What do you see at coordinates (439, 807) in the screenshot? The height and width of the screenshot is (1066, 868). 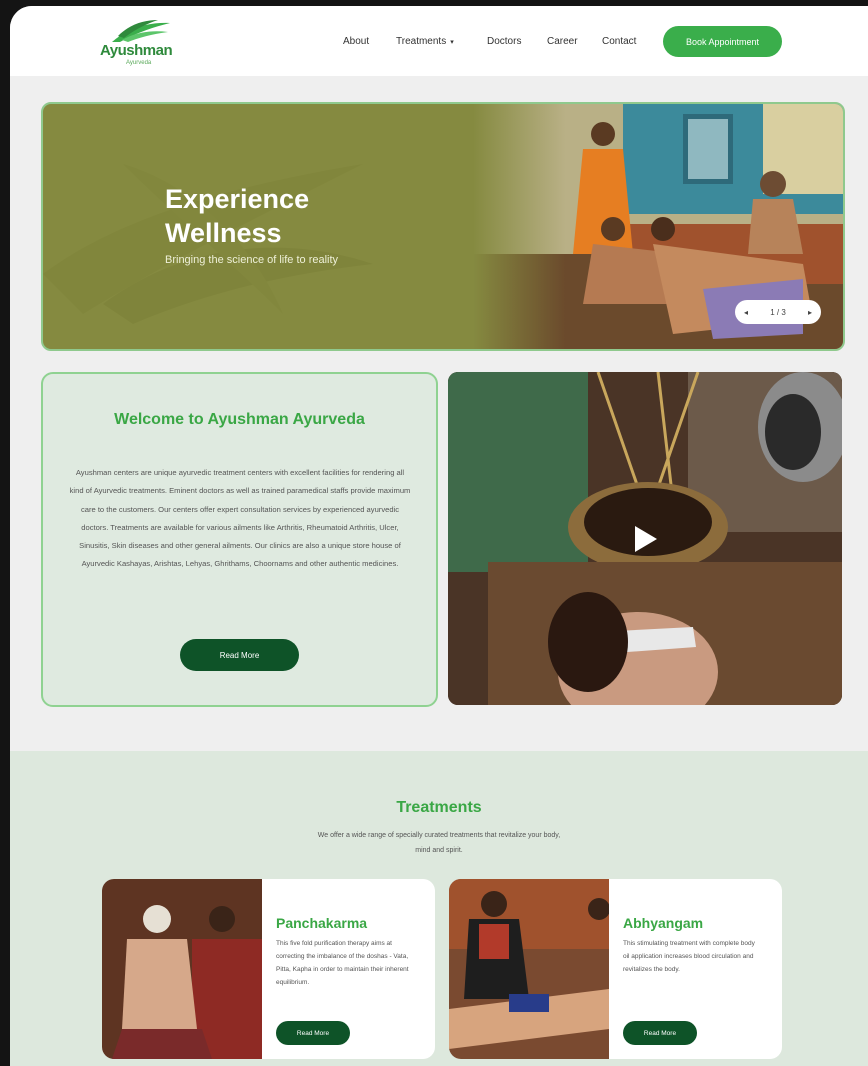 I see `treatments-title: Treatments` at bounding box center [439, 807].